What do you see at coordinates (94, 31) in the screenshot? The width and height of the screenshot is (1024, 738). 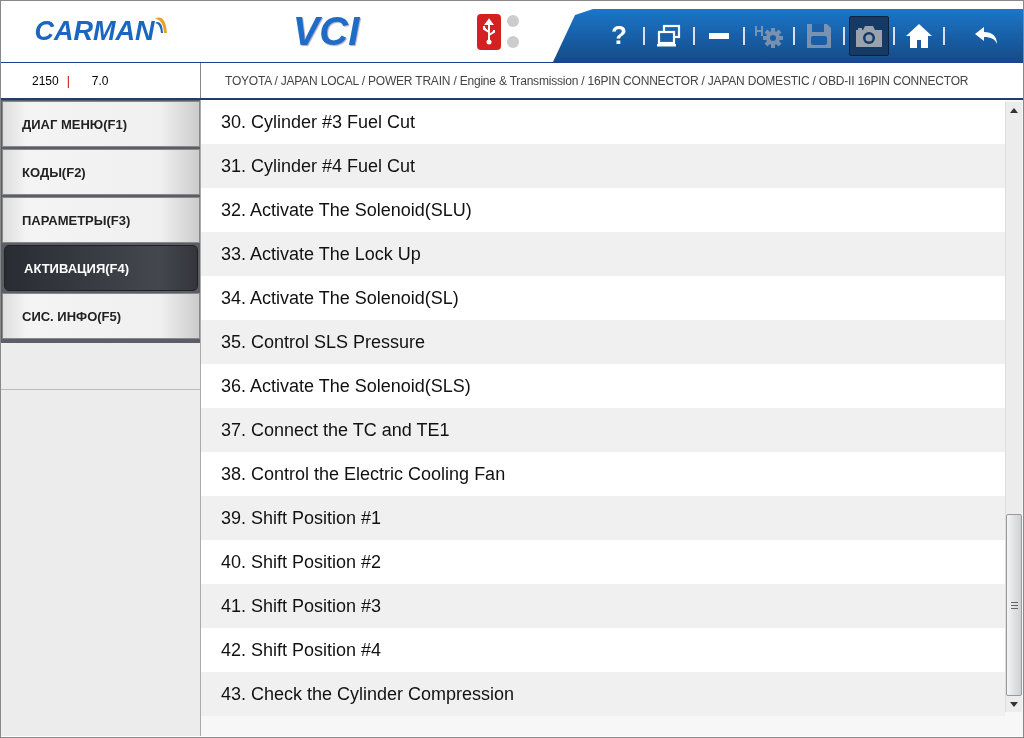 I see `logo-text: CARMAN` at bounding box center [94, 31].